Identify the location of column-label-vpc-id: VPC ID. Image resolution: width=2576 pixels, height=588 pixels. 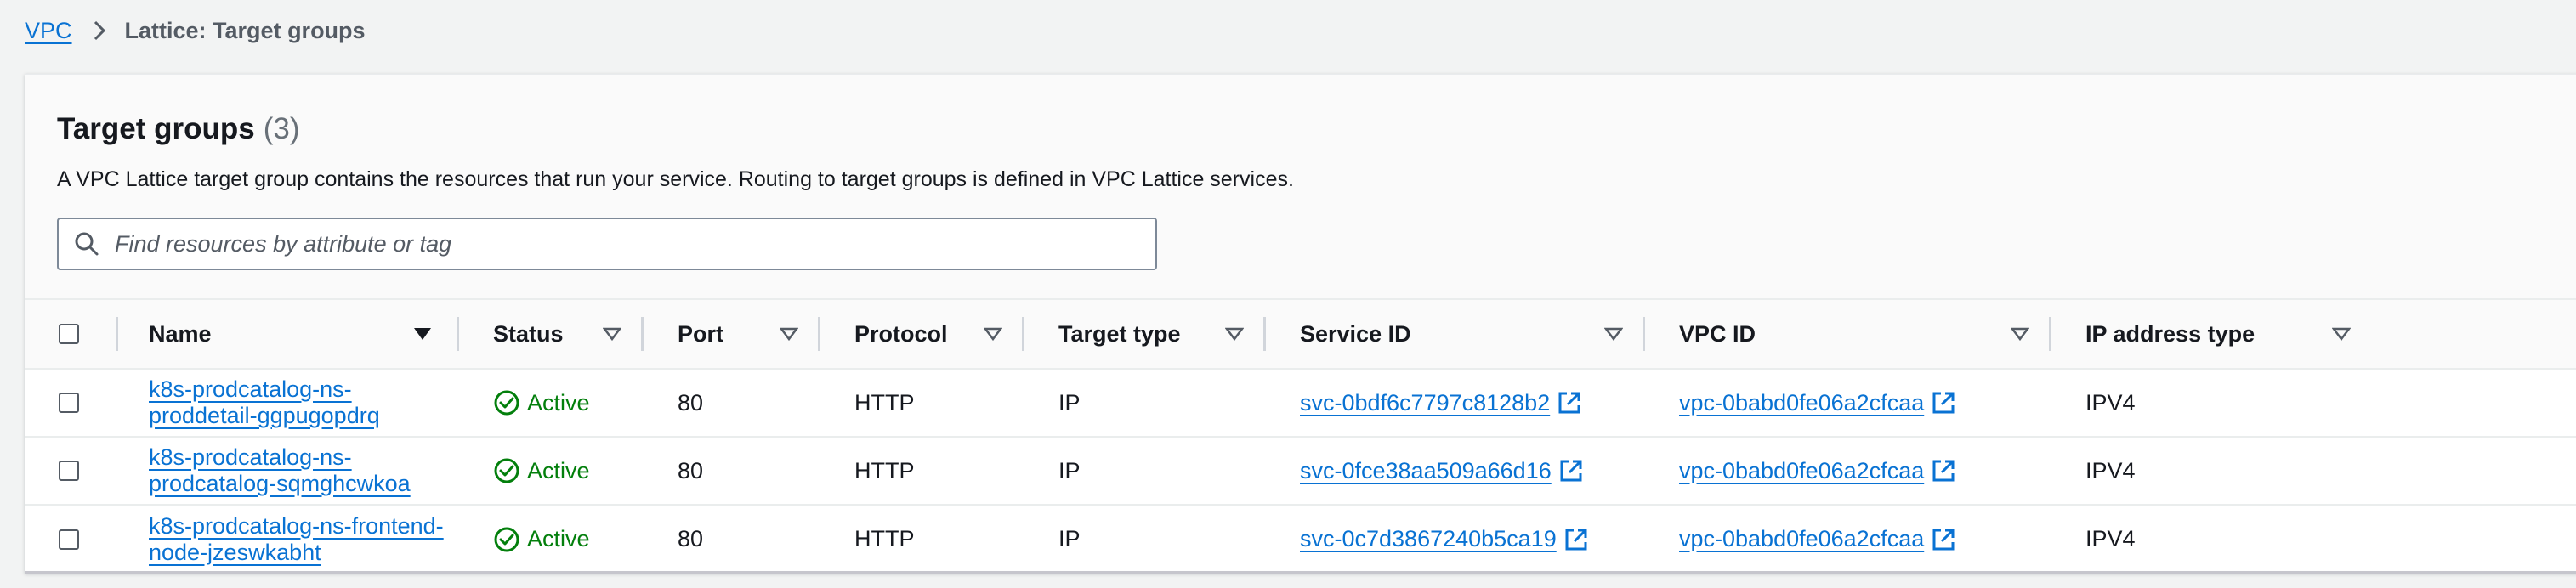
(1718, 333).